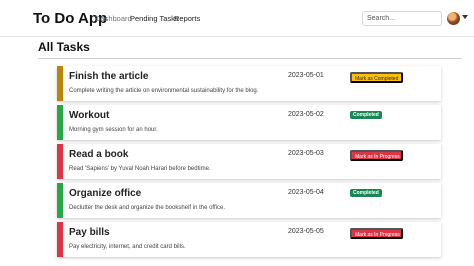 This screenshot has width=474, height=266. What do you see at coordinates (306, 231) in the screenshot?
I see `task-date: 2023-05-05` at bounding box center [306, 231].